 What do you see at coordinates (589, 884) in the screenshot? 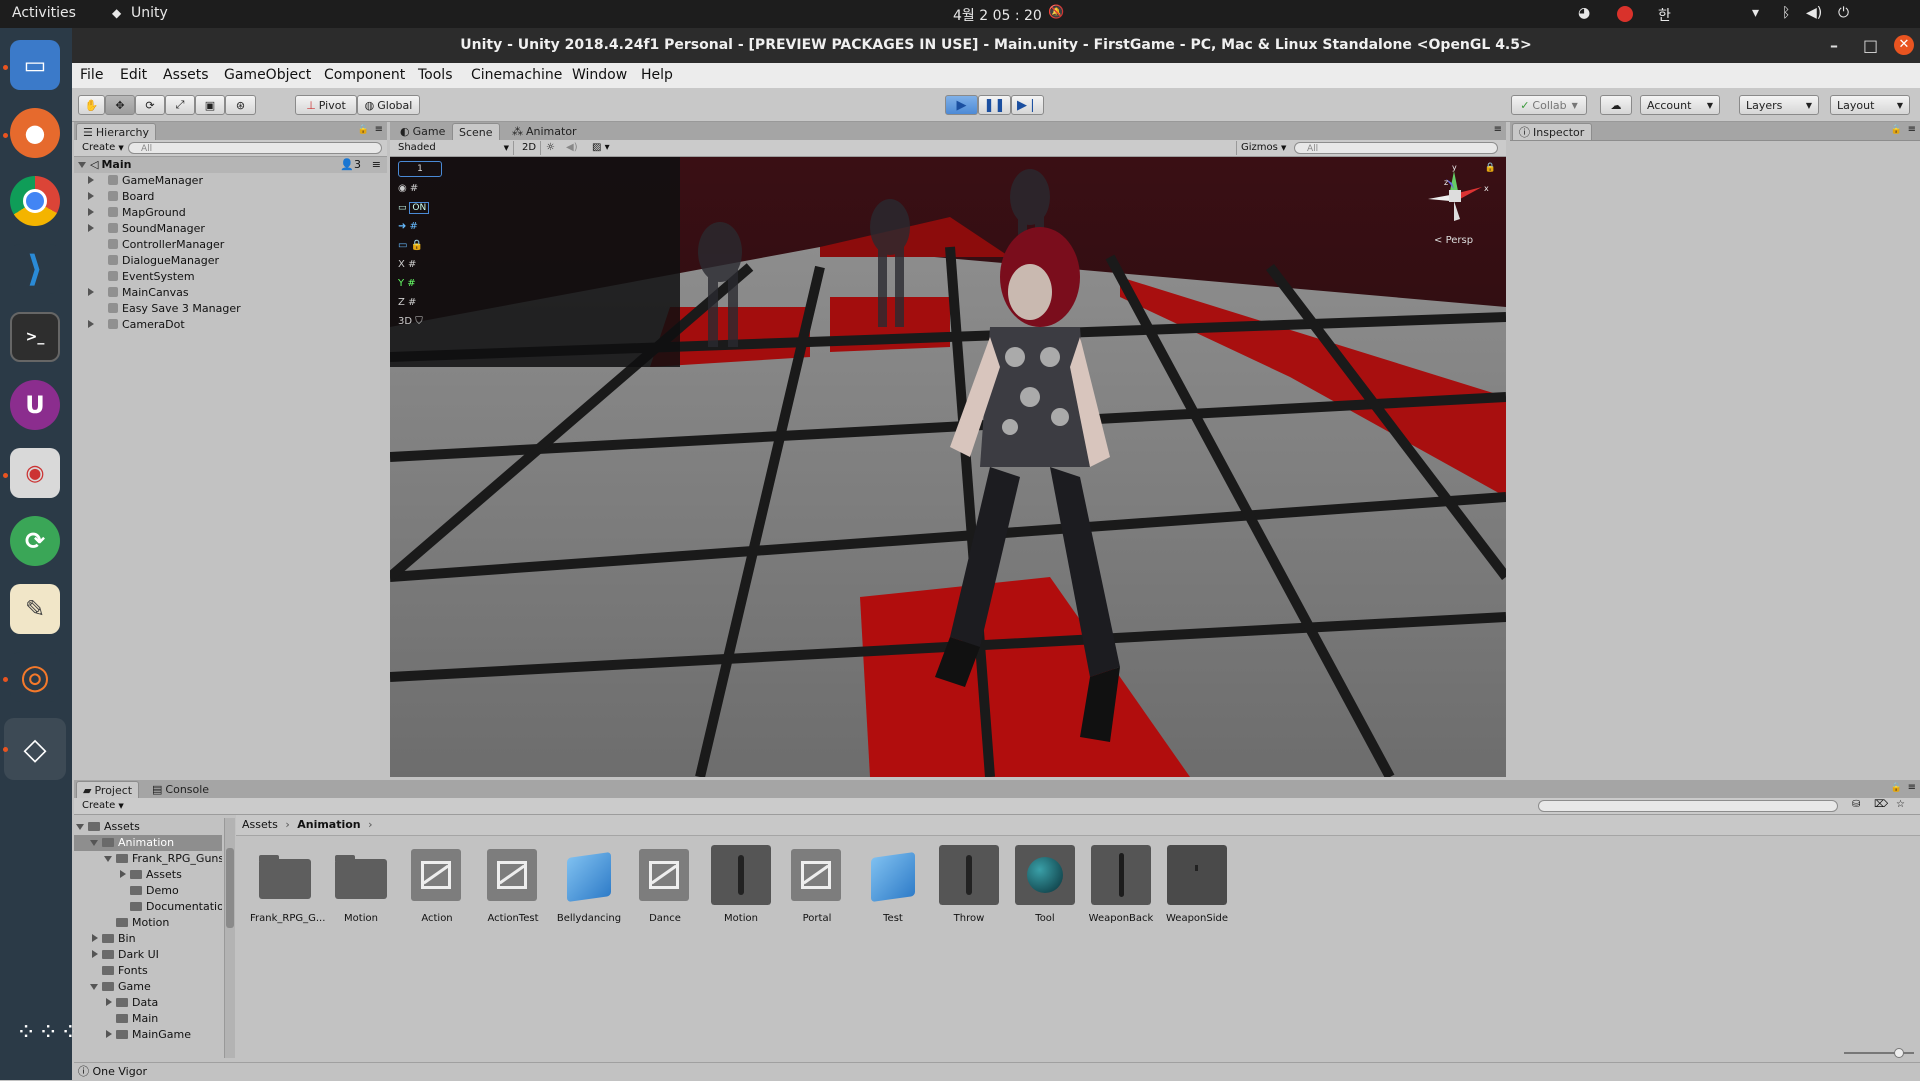
I see `asset-item: Bellydancing` at bounding box center [589, 884].